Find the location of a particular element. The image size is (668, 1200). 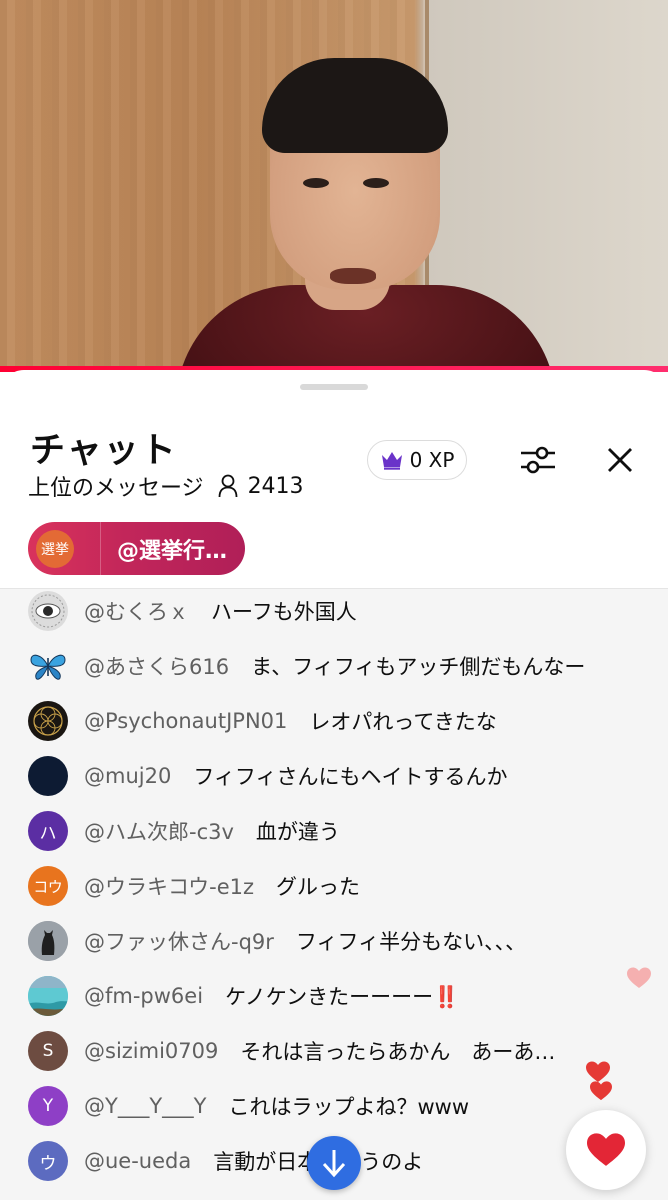

list-item: @muj20 フィフィさんにもヘイトするんか is located at coordinates (268, 776).